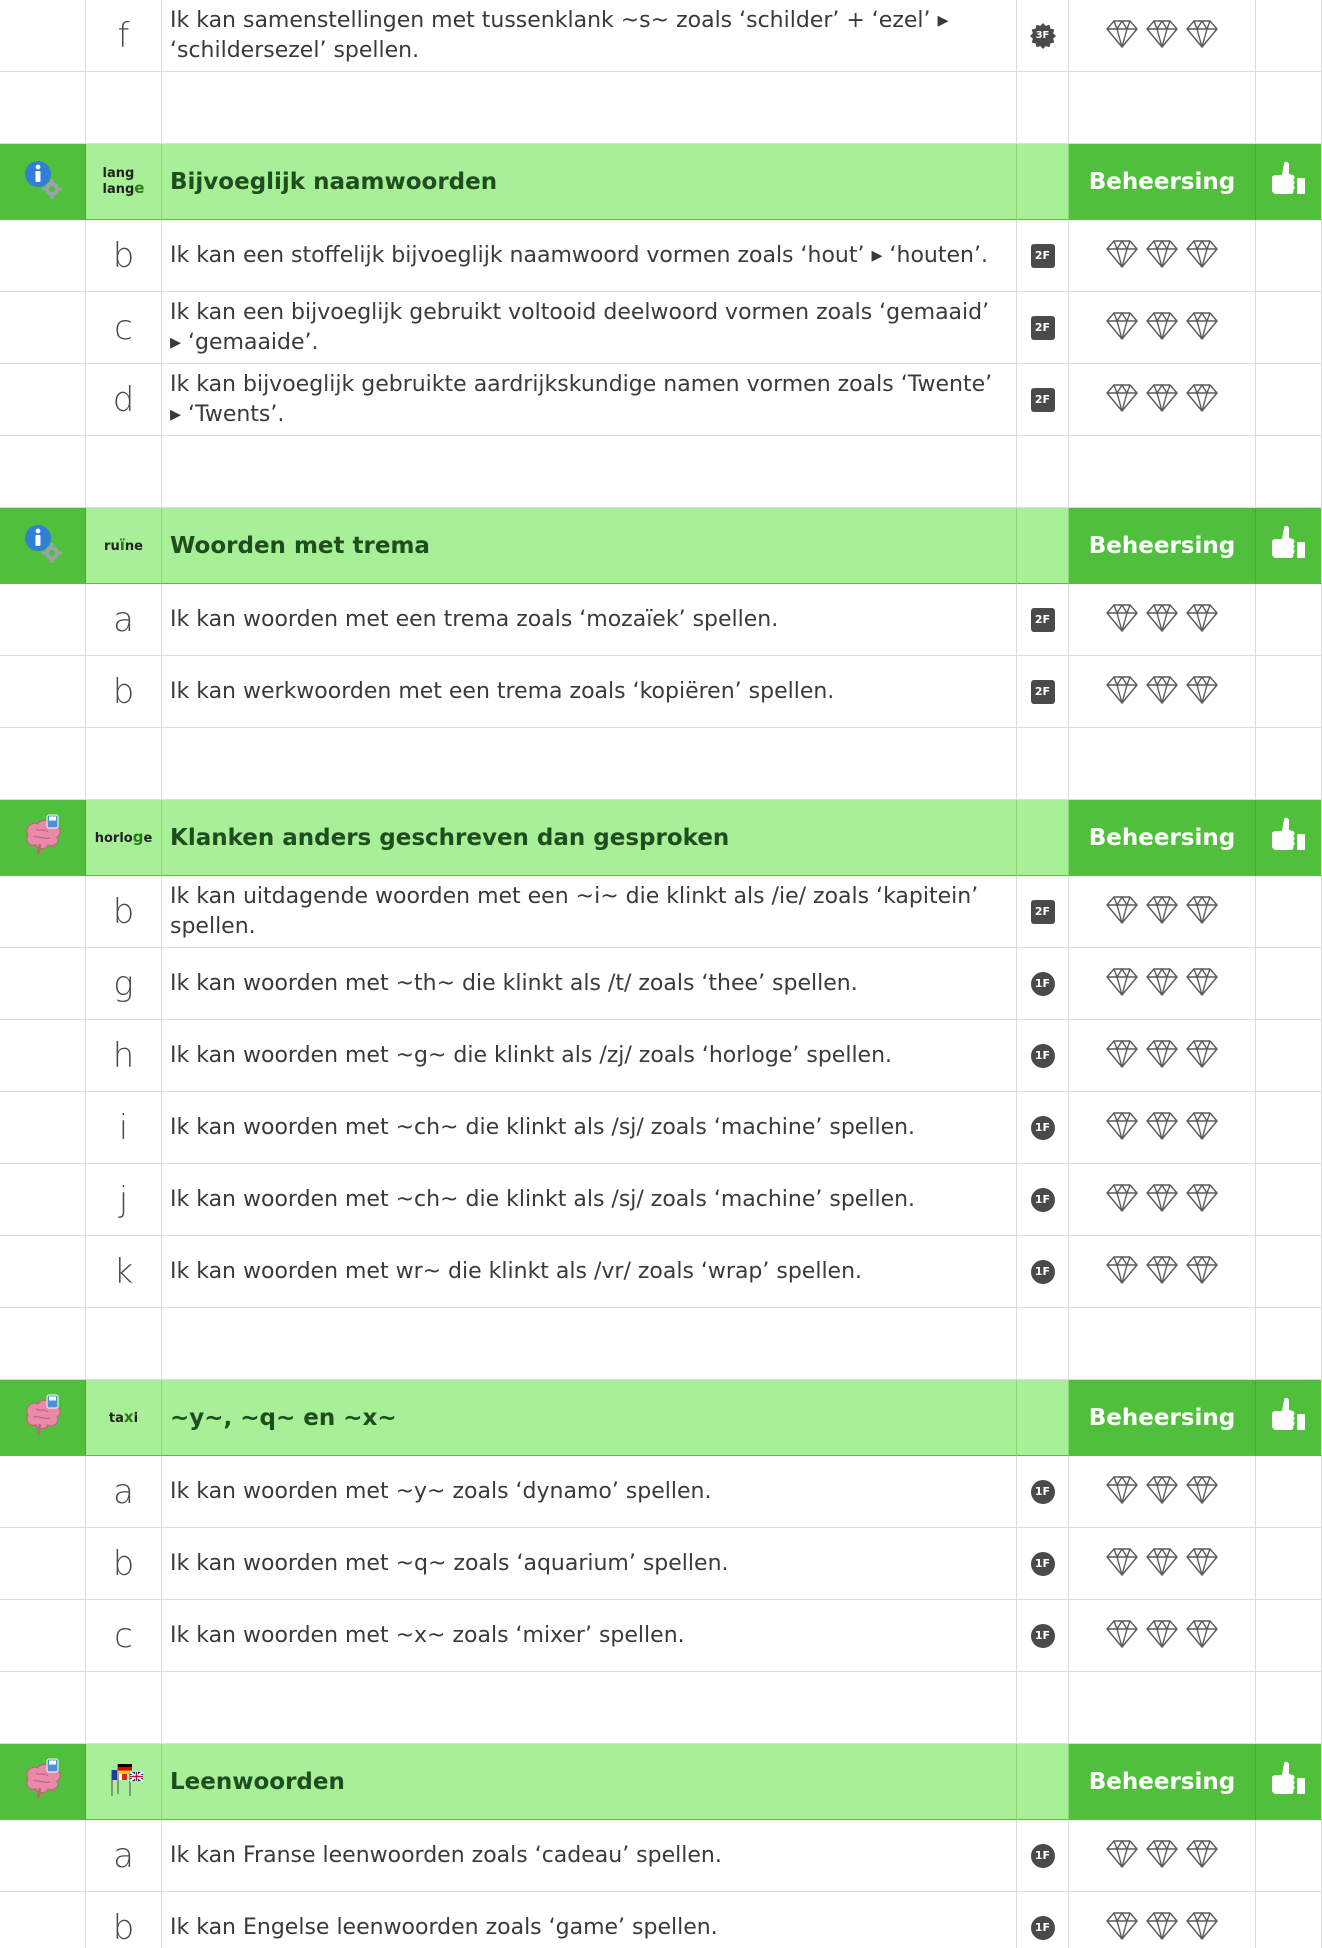  What do you see at coordinates (124, 1636) in the screenshot?
I see `goal-letter: c` at bounding box center [124, 1636].